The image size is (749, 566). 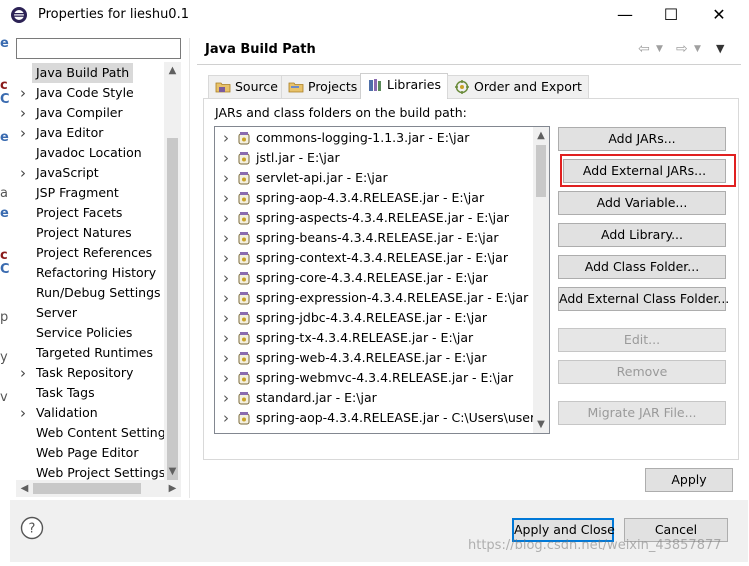 I want to click on tab-source: Source, so click(x=246, y=86).